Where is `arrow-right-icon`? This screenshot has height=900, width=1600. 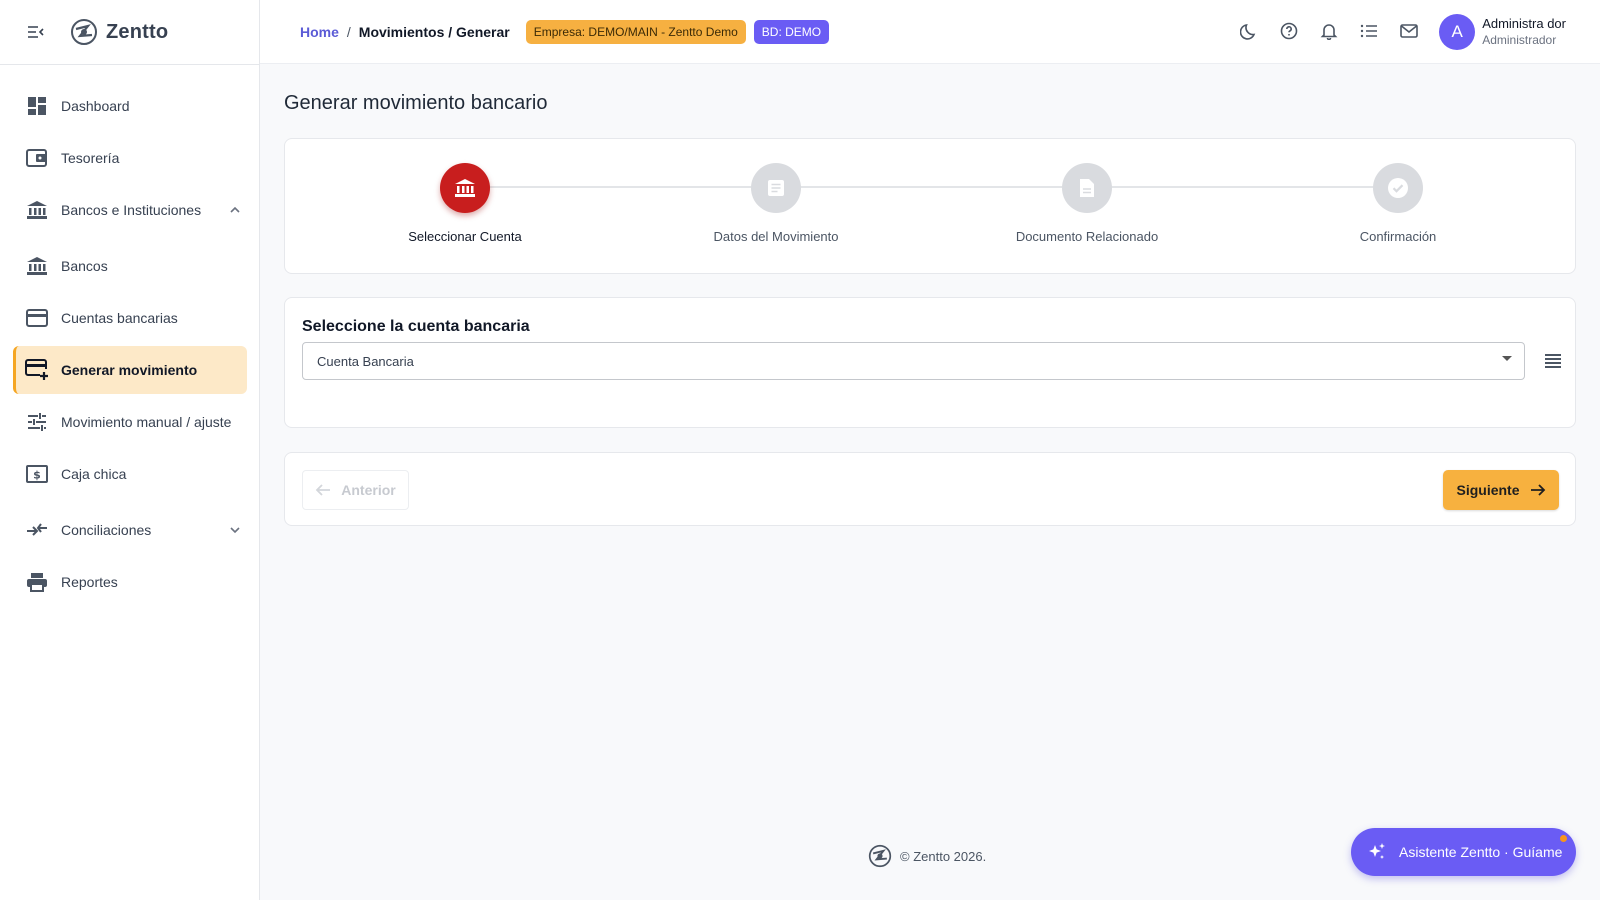 arrow-right-icon is located at coordinates (1537, 490).